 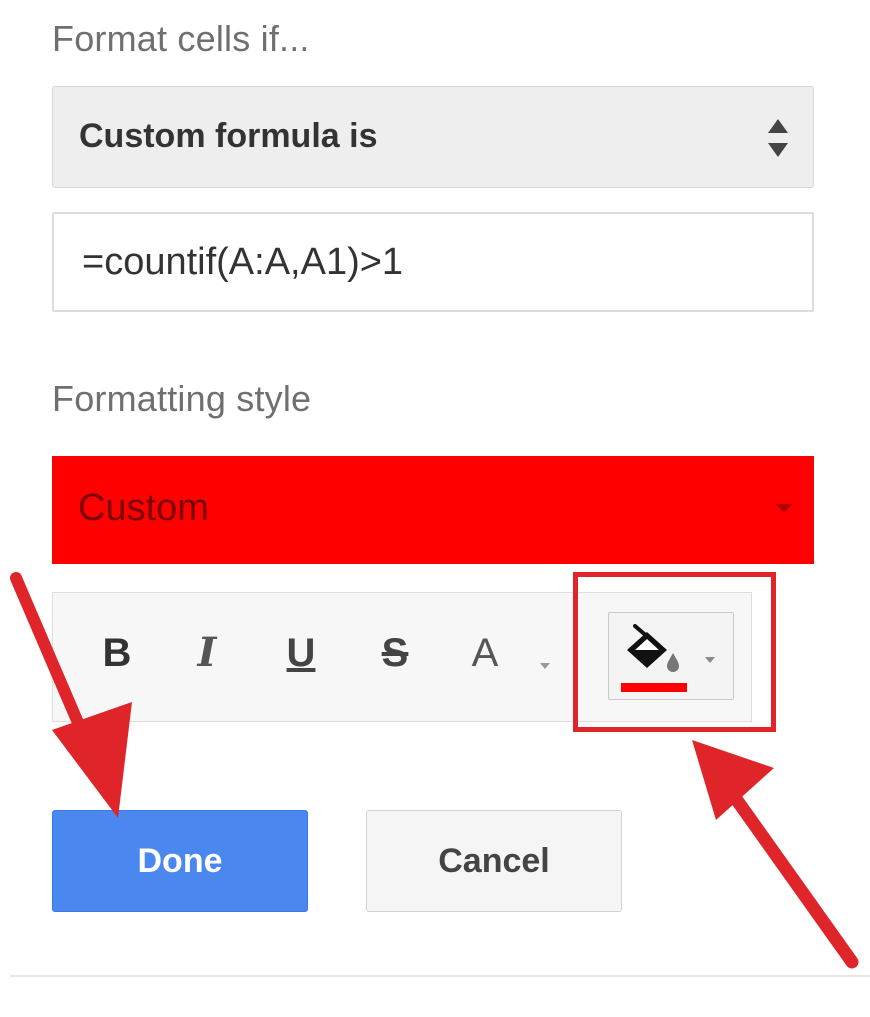 What do you see at coordinates (433, 137) in the screenshot?
I see `condition-dropdown: Custom formula is` at bounding box center [433, 137].